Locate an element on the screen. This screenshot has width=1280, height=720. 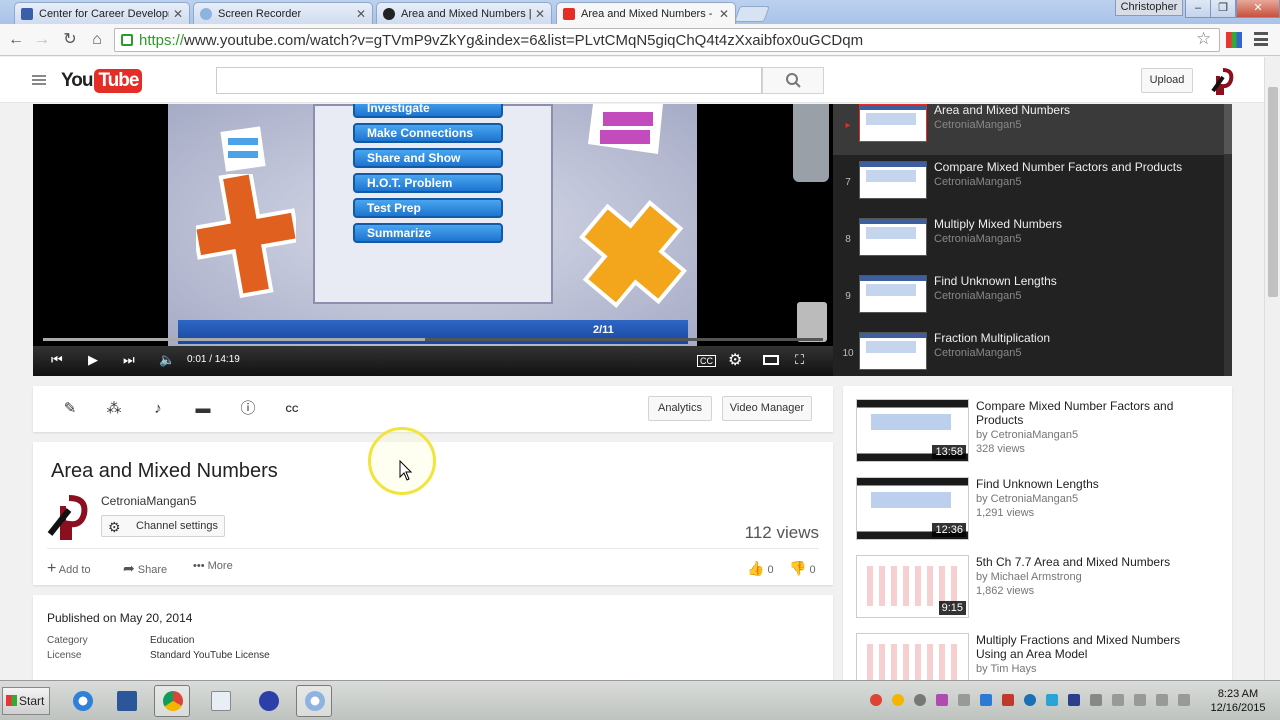
playlist-item-current: ▸ Area and Mixed Numbers CetroniaMangan5 is located at coordinates (1028, 129).